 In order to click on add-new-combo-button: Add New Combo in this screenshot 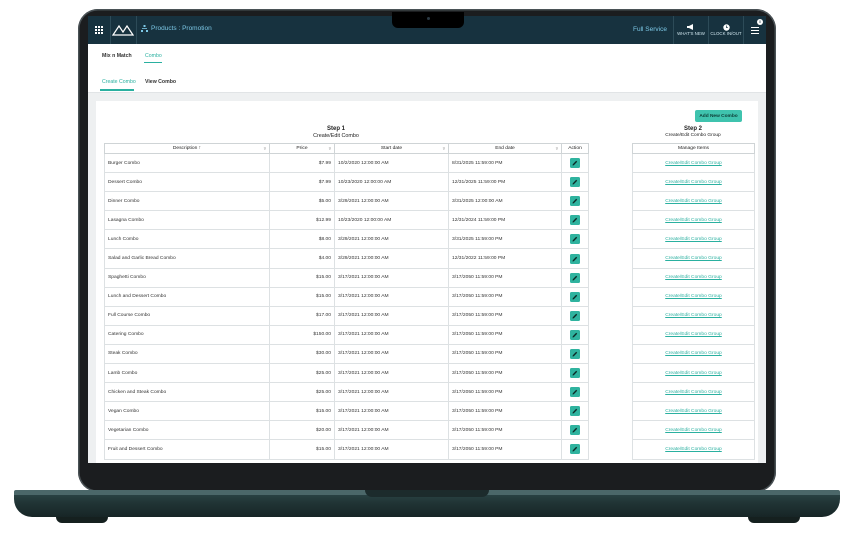, I will do `click(718, 116)`.